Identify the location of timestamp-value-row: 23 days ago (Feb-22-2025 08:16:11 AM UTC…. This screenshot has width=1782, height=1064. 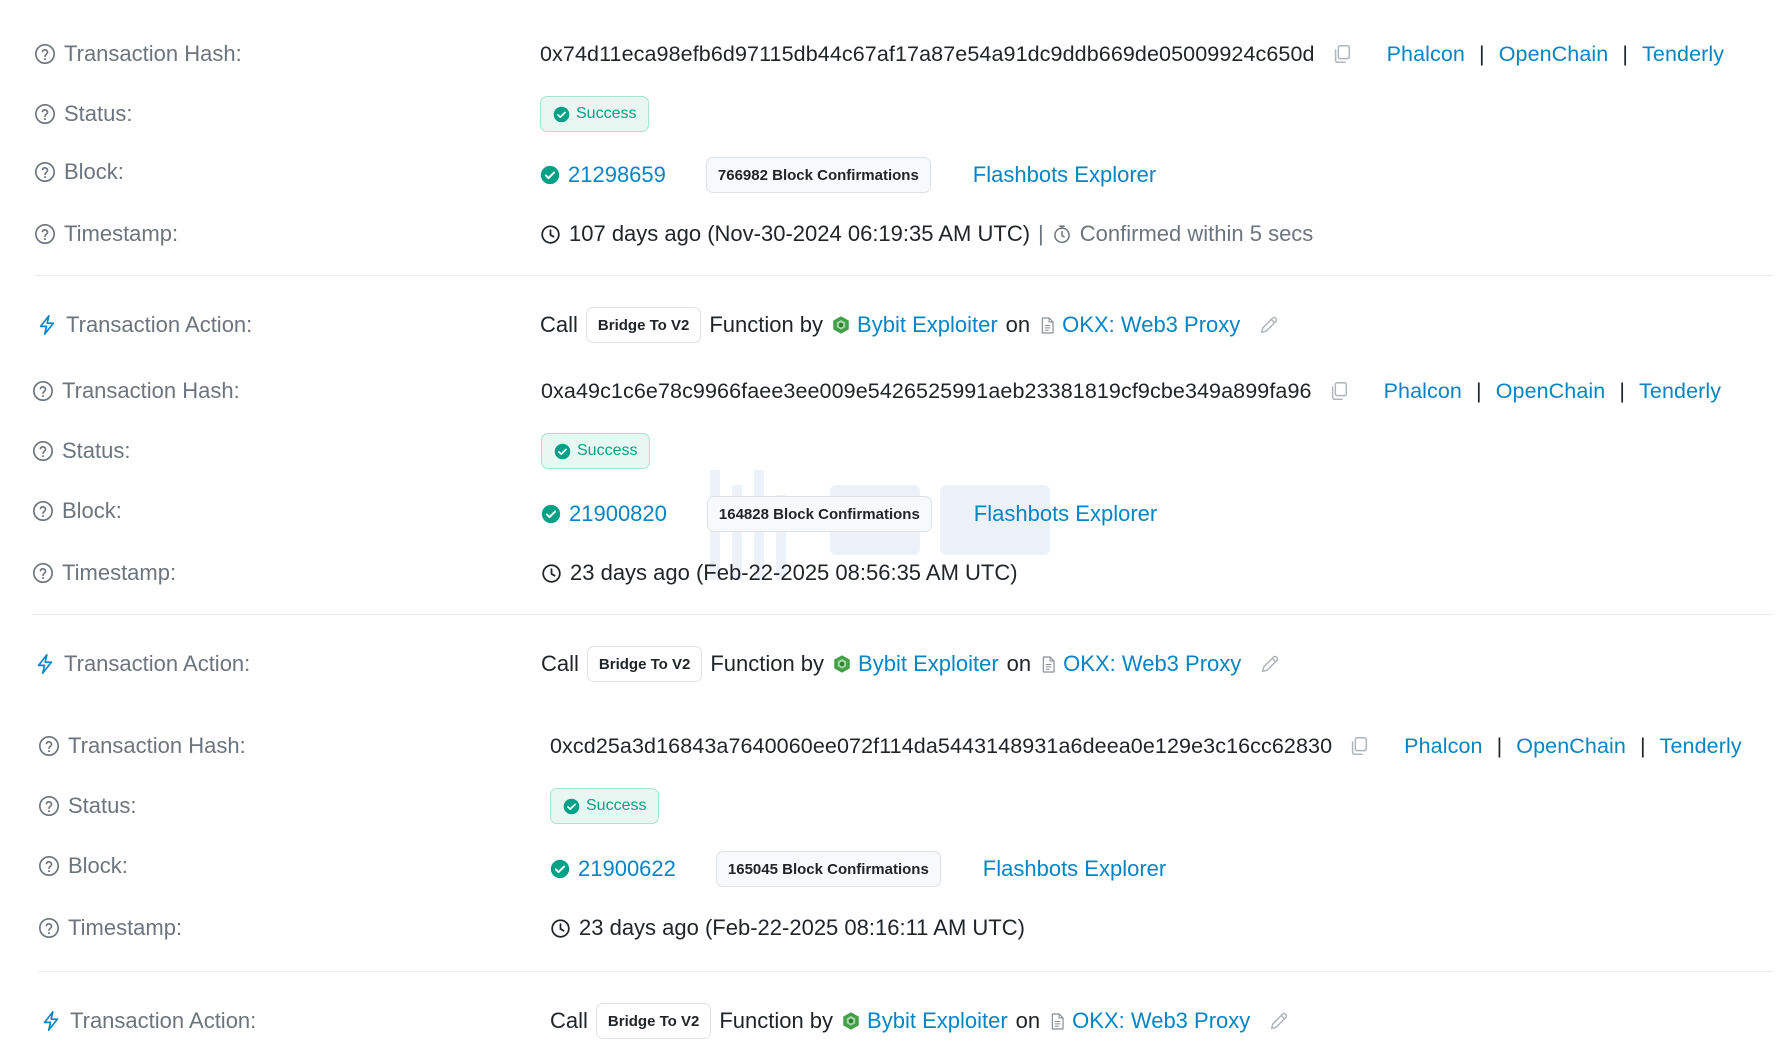
(787, 928).